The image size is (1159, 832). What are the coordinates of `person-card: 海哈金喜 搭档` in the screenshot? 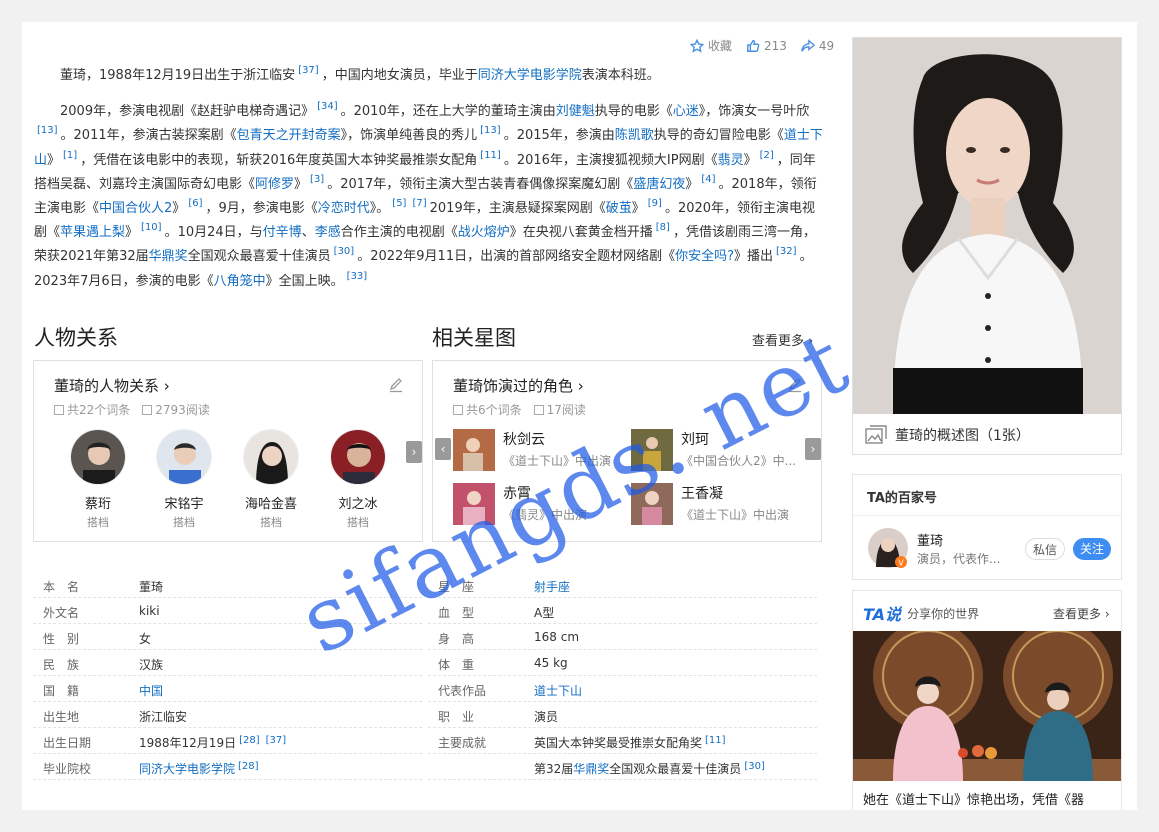 It's located at (271, 479).